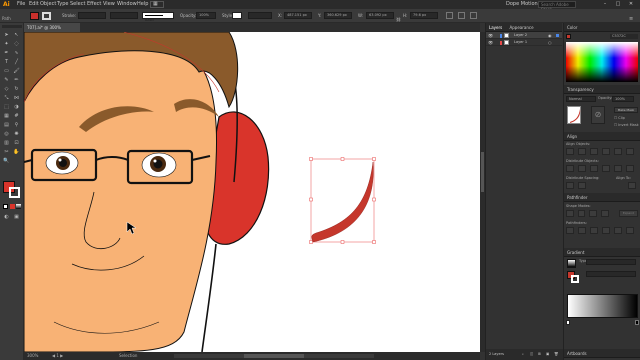 Image resolution: width=640 pixels, height=360 pixels. What do you see at coordinates (398, 17) in the screenshot?
I see `link-icon: ⛓` at bounding box center [398, 17].